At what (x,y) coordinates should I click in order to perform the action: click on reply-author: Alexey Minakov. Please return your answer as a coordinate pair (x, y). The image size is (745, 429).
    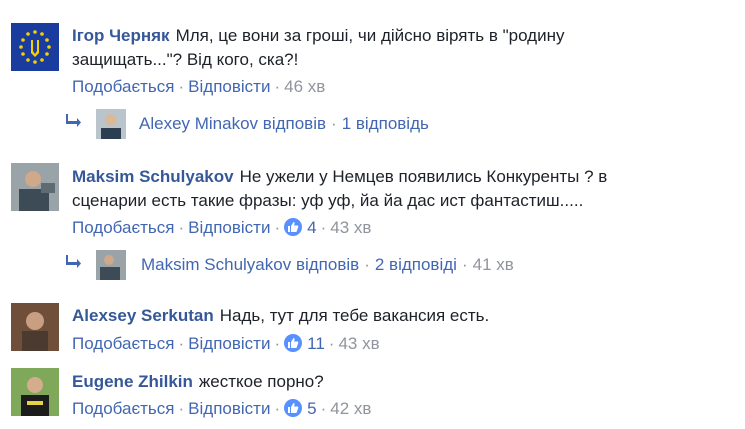
    Looking at the image, I should click on (198, 123).